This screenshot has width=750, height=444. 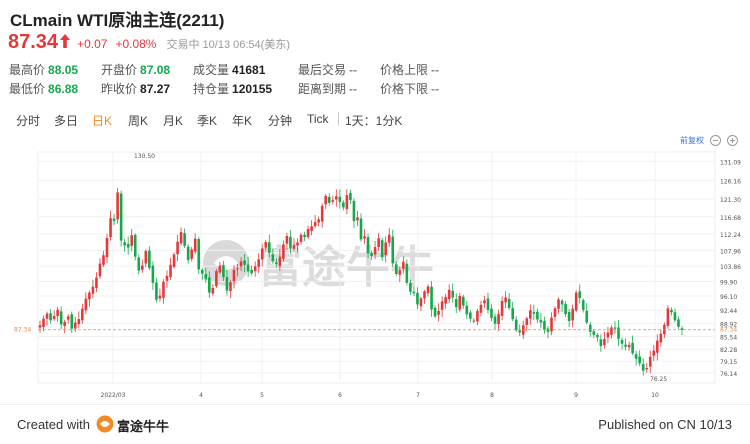 What do you see at coordinates (730, 218) in the screenshot?
I see `y-tick-label: 116.68` at bounding box center [730, 218].